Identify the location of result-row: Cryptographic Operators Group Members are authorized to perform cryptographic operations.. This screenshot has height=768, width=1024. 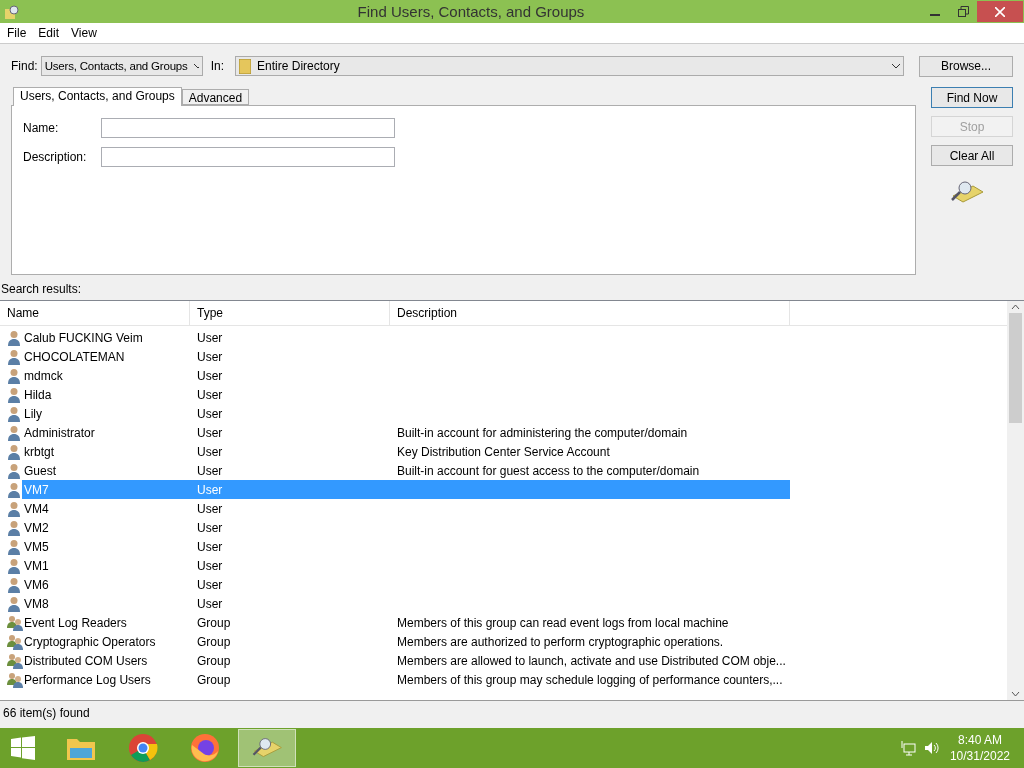
(406, 641).